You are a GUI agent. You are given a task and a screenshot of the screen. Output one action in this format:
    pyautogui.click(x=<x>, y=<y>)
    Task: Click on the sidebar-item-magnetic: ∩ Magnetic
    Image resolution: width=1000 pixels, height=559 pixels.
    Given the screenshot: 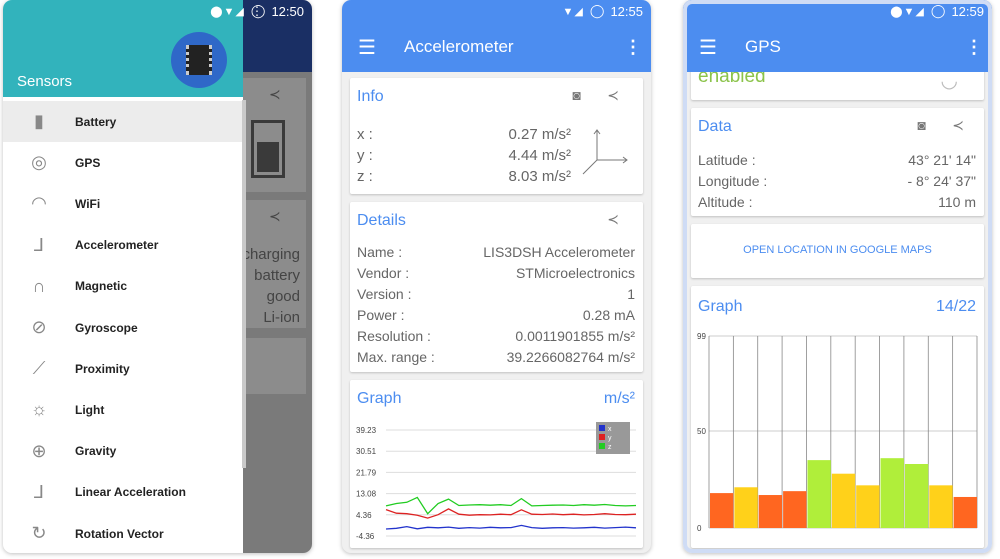 What is the action you would take?
    pyautogui.click(x=123, y=286)
    